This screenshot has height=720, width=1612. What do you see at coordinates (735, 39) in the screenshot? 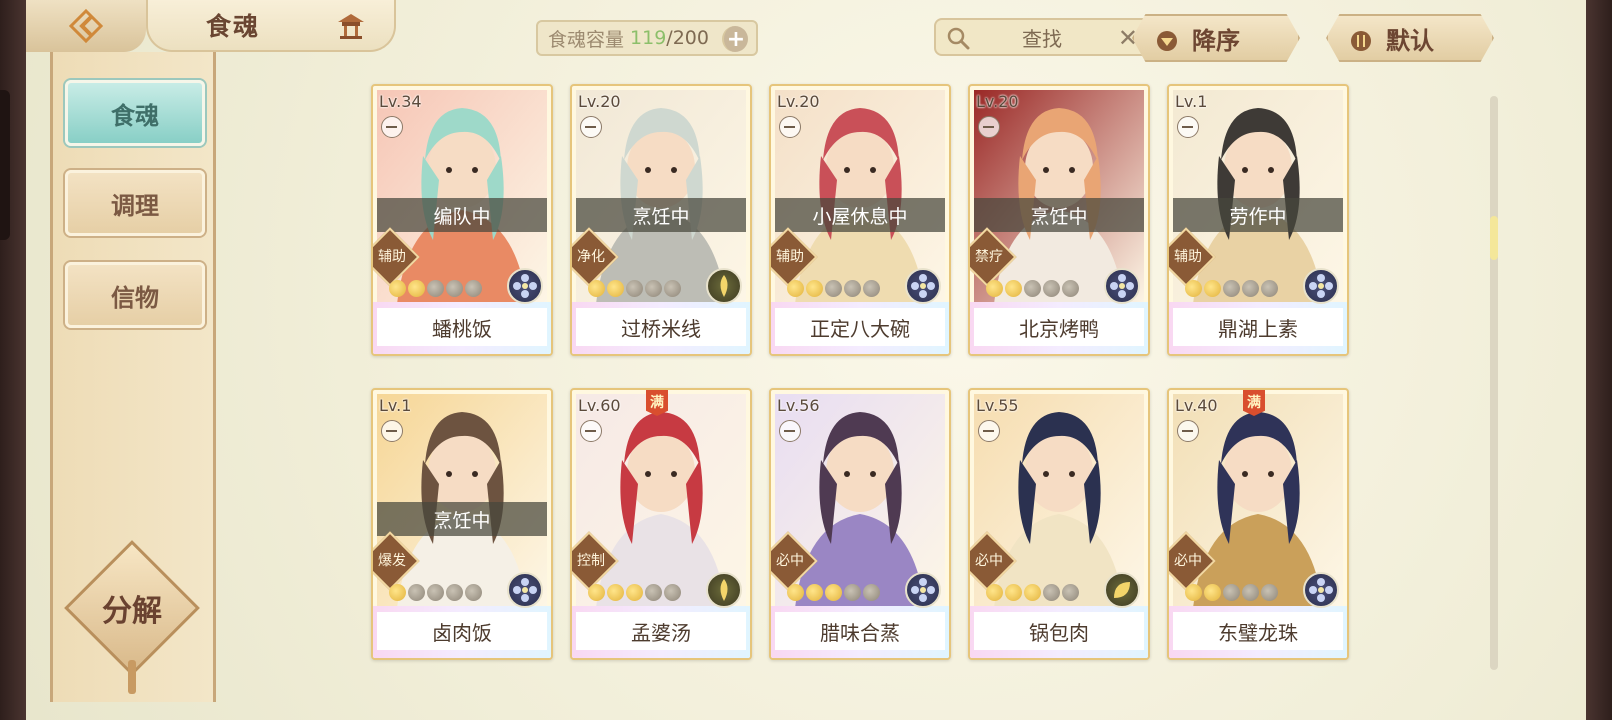
I see `add-capacity-button: +` at bounding box center [735, 39].